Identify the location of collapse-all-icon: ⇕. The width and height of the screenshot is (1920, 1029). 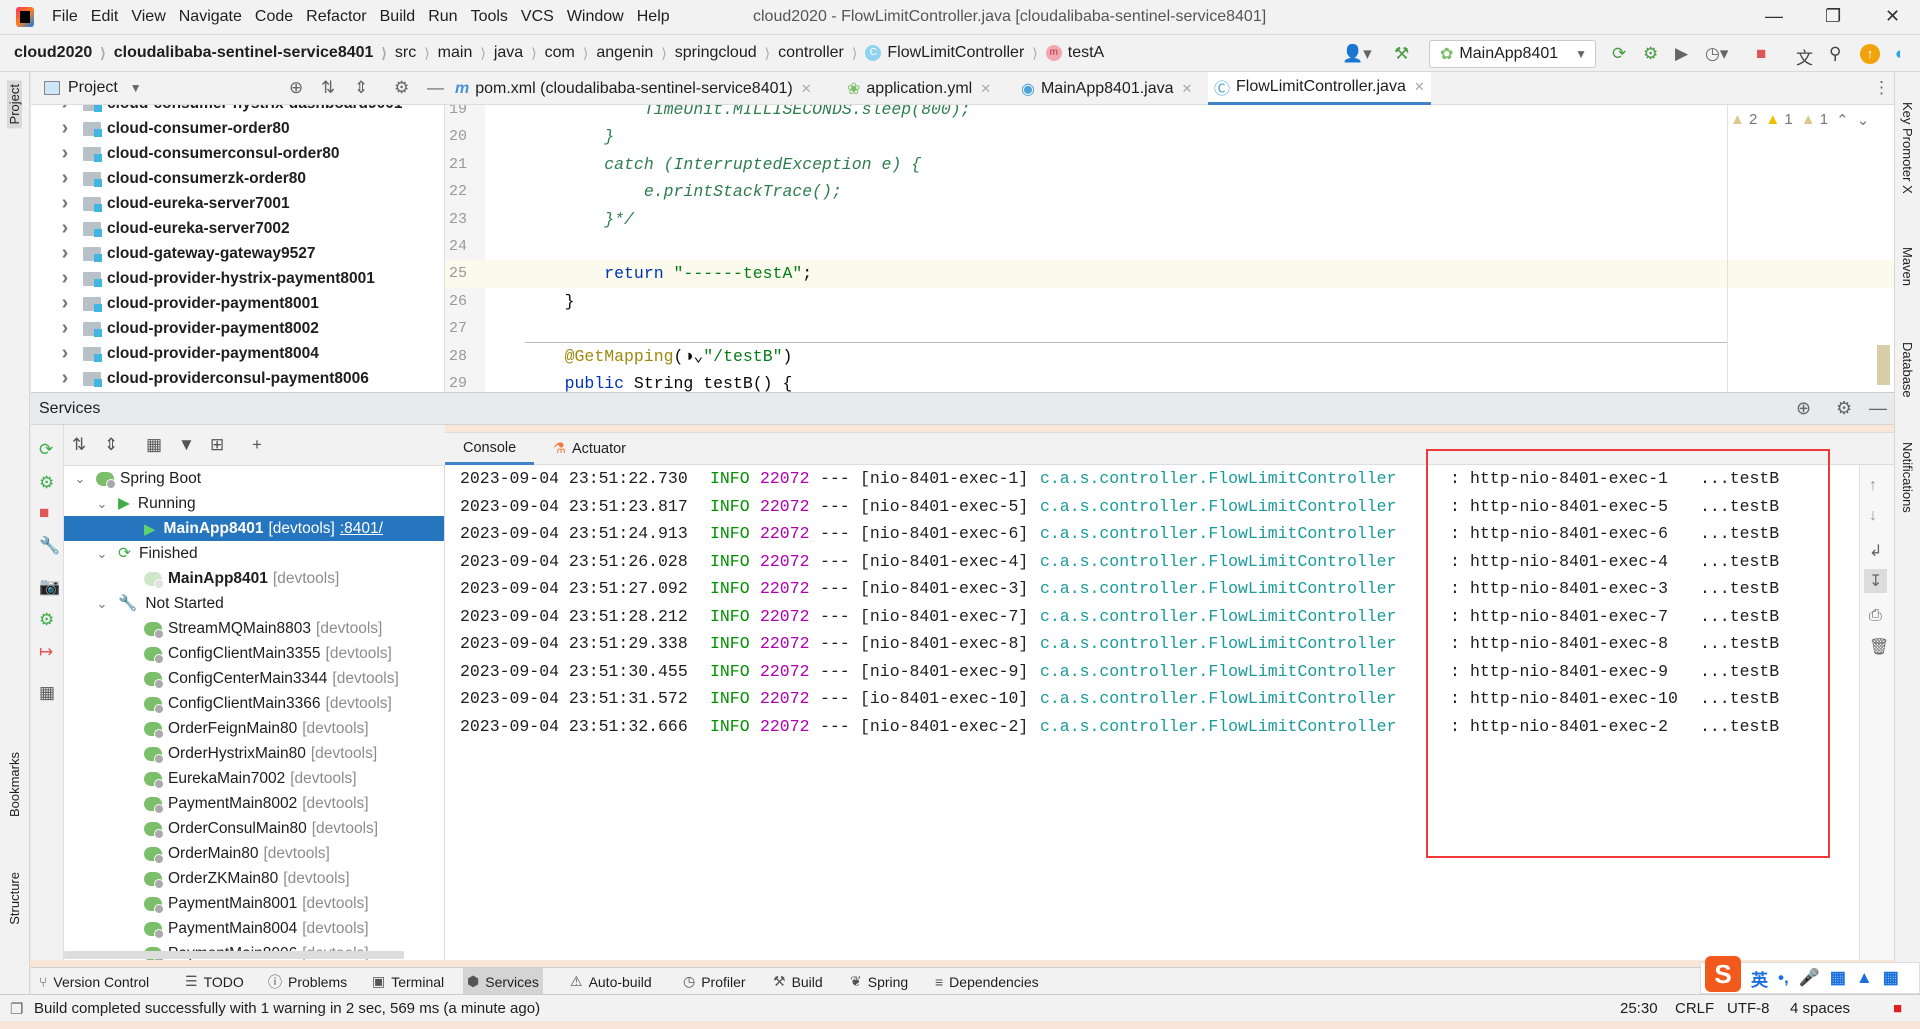
(361, 88).